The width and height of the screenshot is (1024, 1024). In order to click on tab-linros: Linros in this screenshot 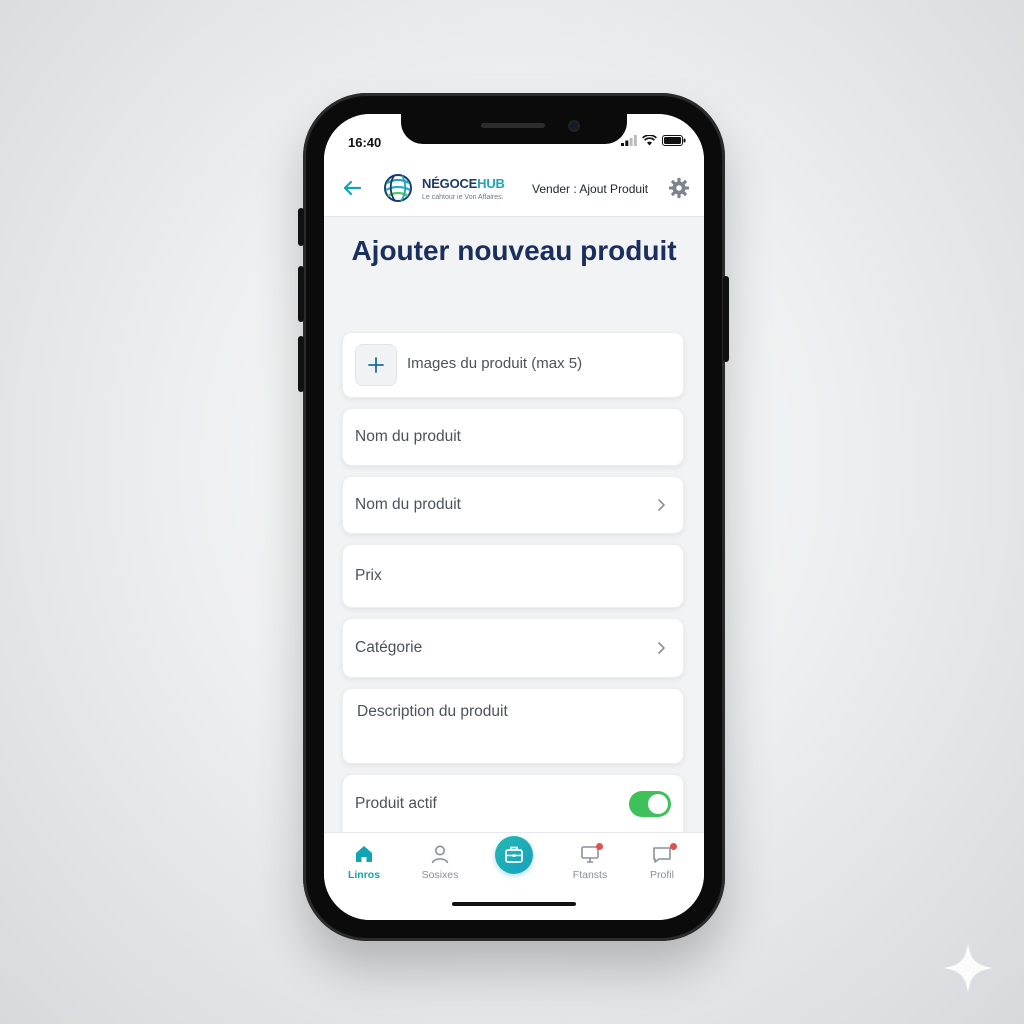, I will do `click(364, 869)`.